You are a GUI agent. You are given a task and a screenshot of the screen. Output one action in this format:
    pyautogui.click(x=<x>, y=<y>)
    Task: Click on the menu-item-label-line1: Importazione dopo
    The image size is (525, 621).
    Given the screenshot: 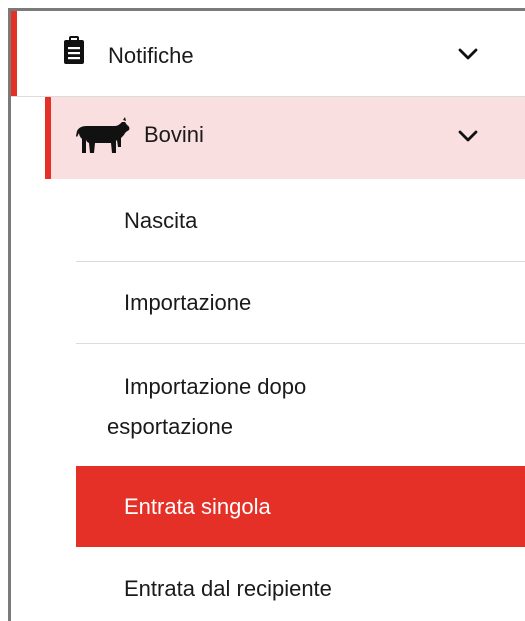 What is the action you would take?
    pyautogui.click(x=215, y=386)
    